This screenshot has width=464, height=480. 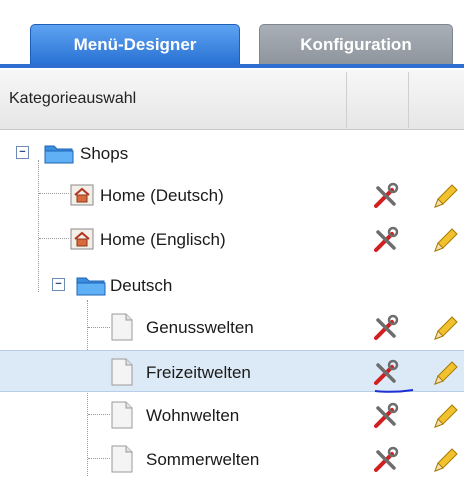 I want to click on tree-node-label: Shops, so click(x=104, y=153).